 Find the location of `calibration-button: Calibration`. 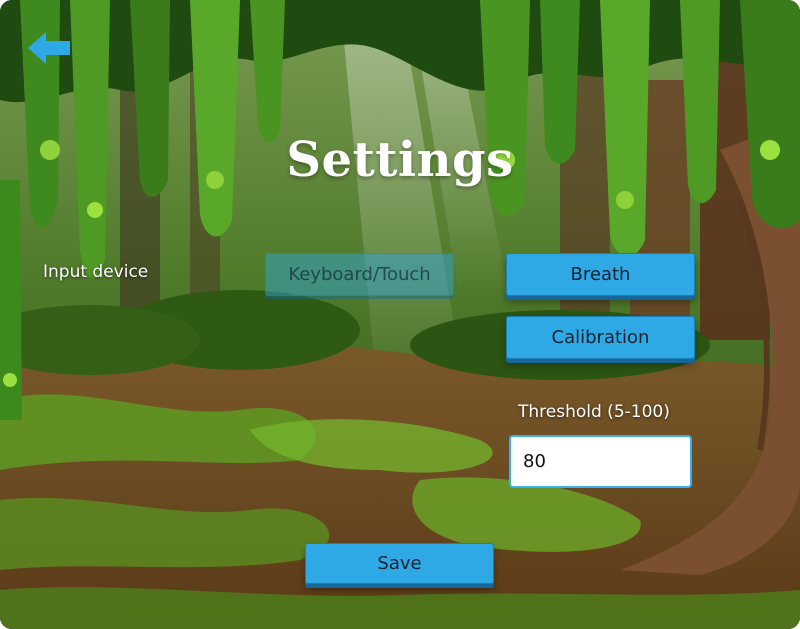

calibration-button: Calibration is located at coordinates (600, 337).